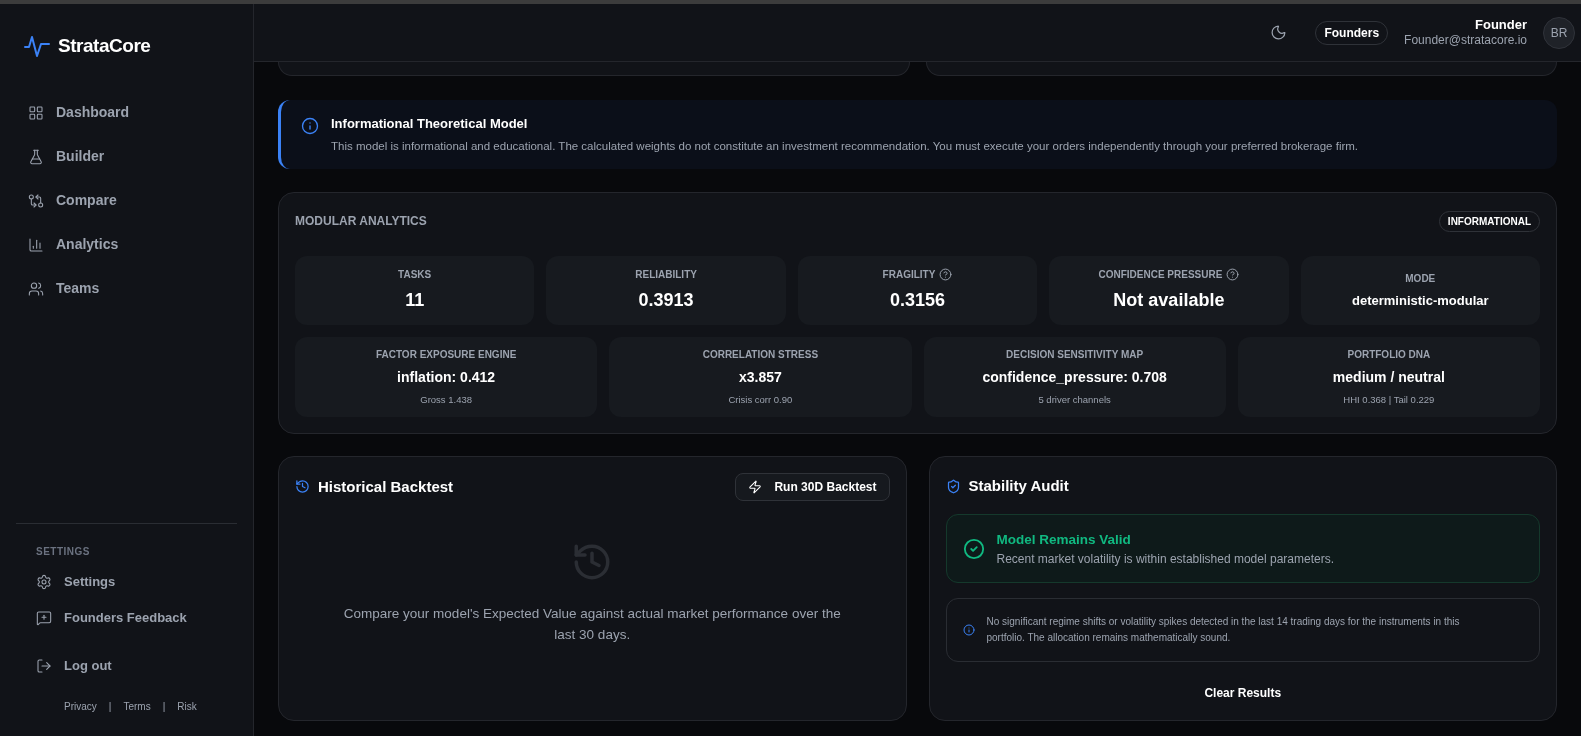 This screenshot has height=736, width=1581. Describe the element at coordinates (1389, 399) in the screenshot. I see `metric-detail: HHI 0.368 | Tail 0.229` at that location.